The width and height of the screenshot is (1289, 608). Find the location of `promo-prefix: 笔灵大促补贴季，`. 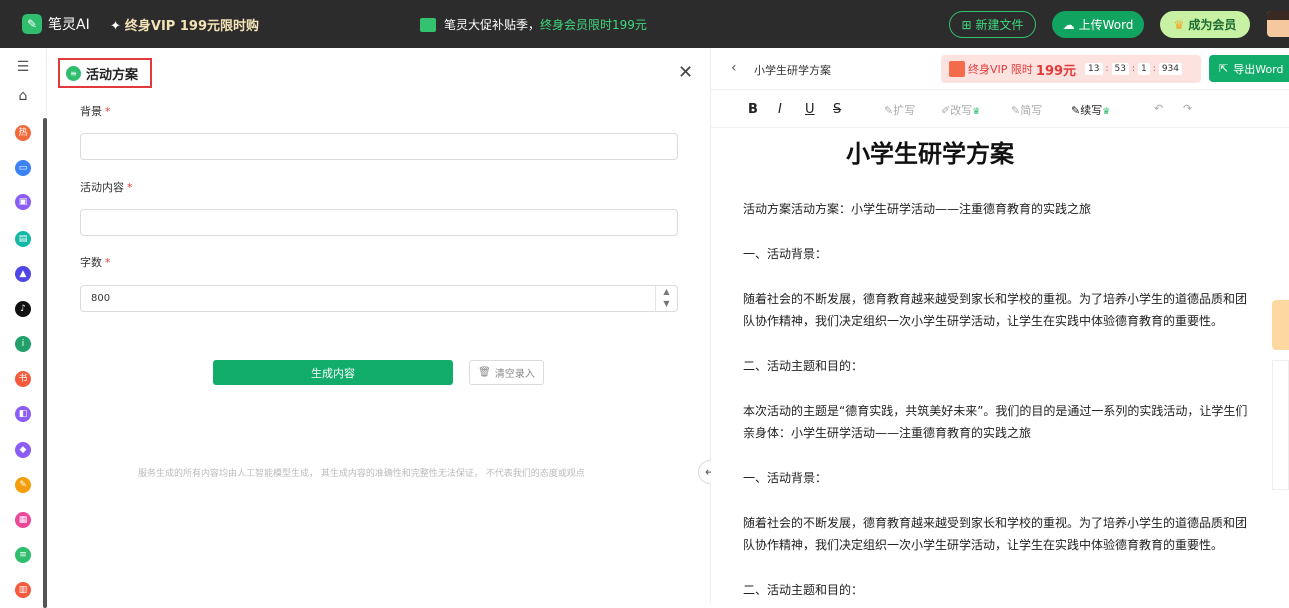

promo-prefix: 笔灵大促补贴季， is located at coordinates (492, 25).